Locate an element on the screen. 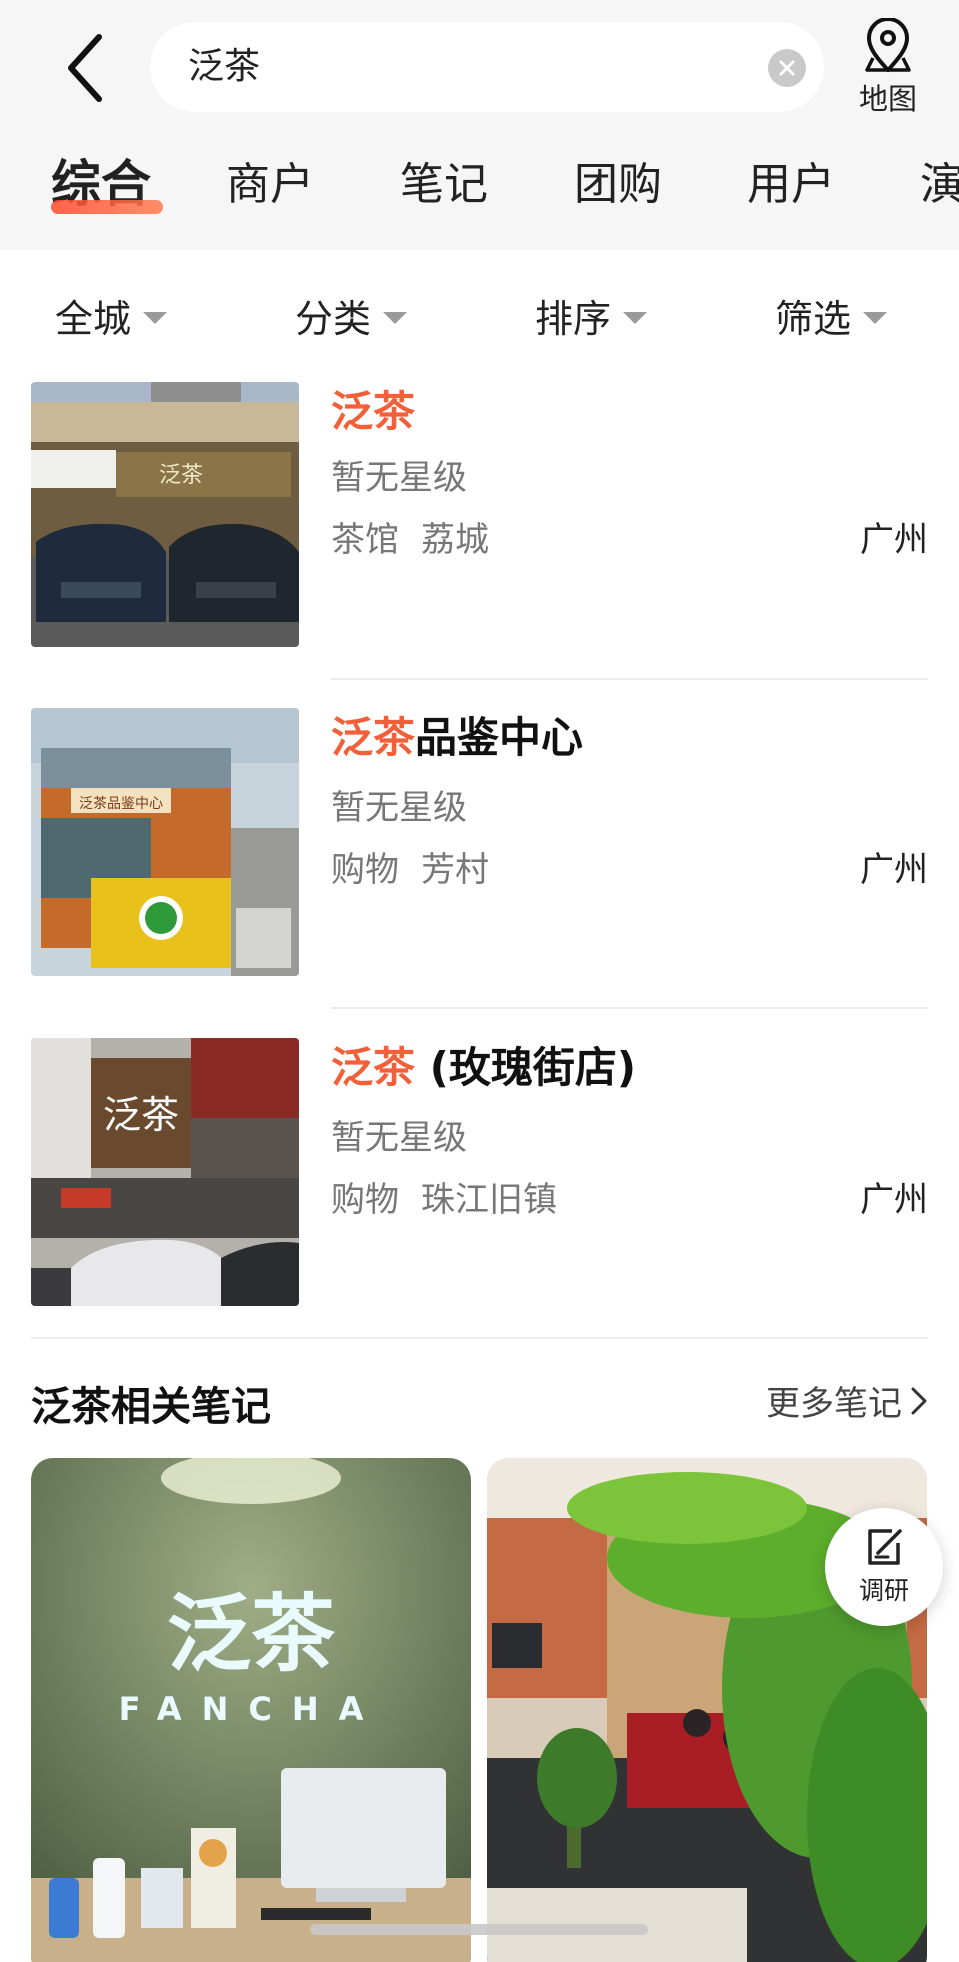  shop-name: 泛茶品鉴中心 is located at coordinates (457, 734).